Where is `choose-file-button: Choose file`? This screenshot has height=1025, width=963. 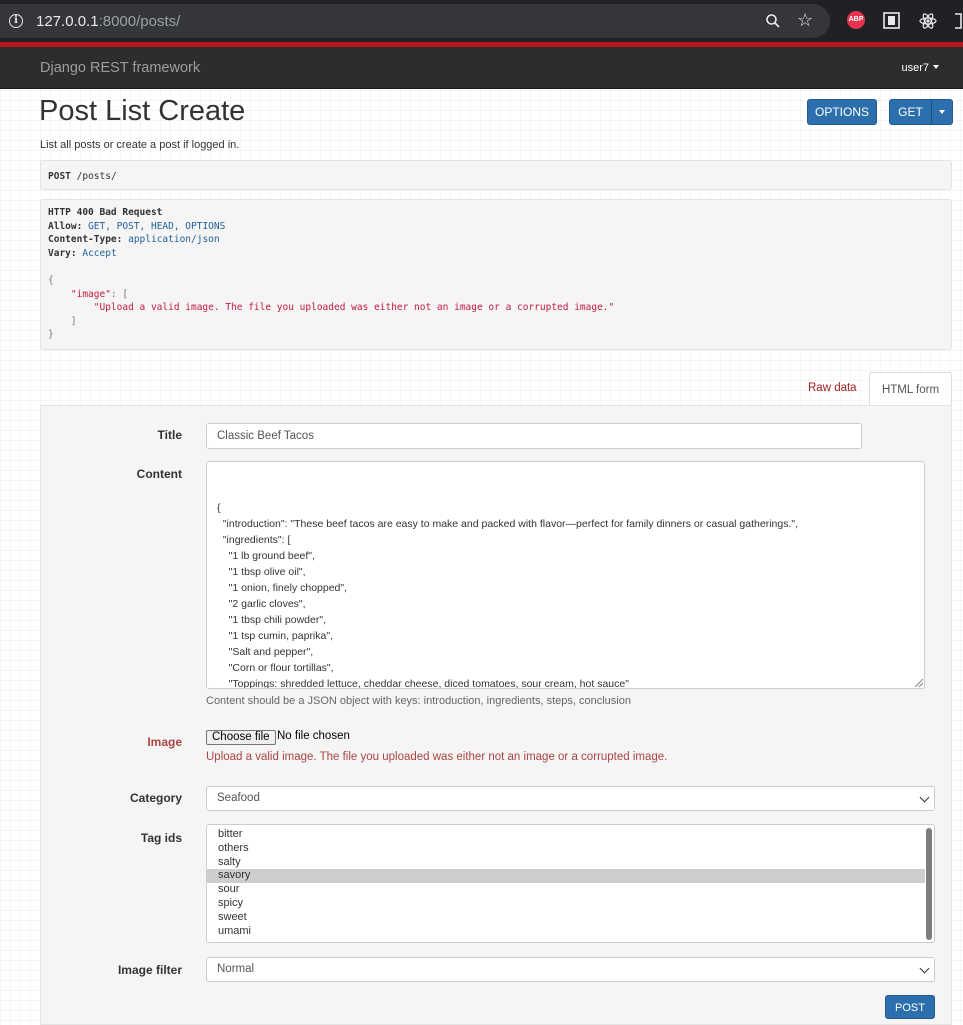
choose-file-button: Choose file is located at coordinates (241, 737).